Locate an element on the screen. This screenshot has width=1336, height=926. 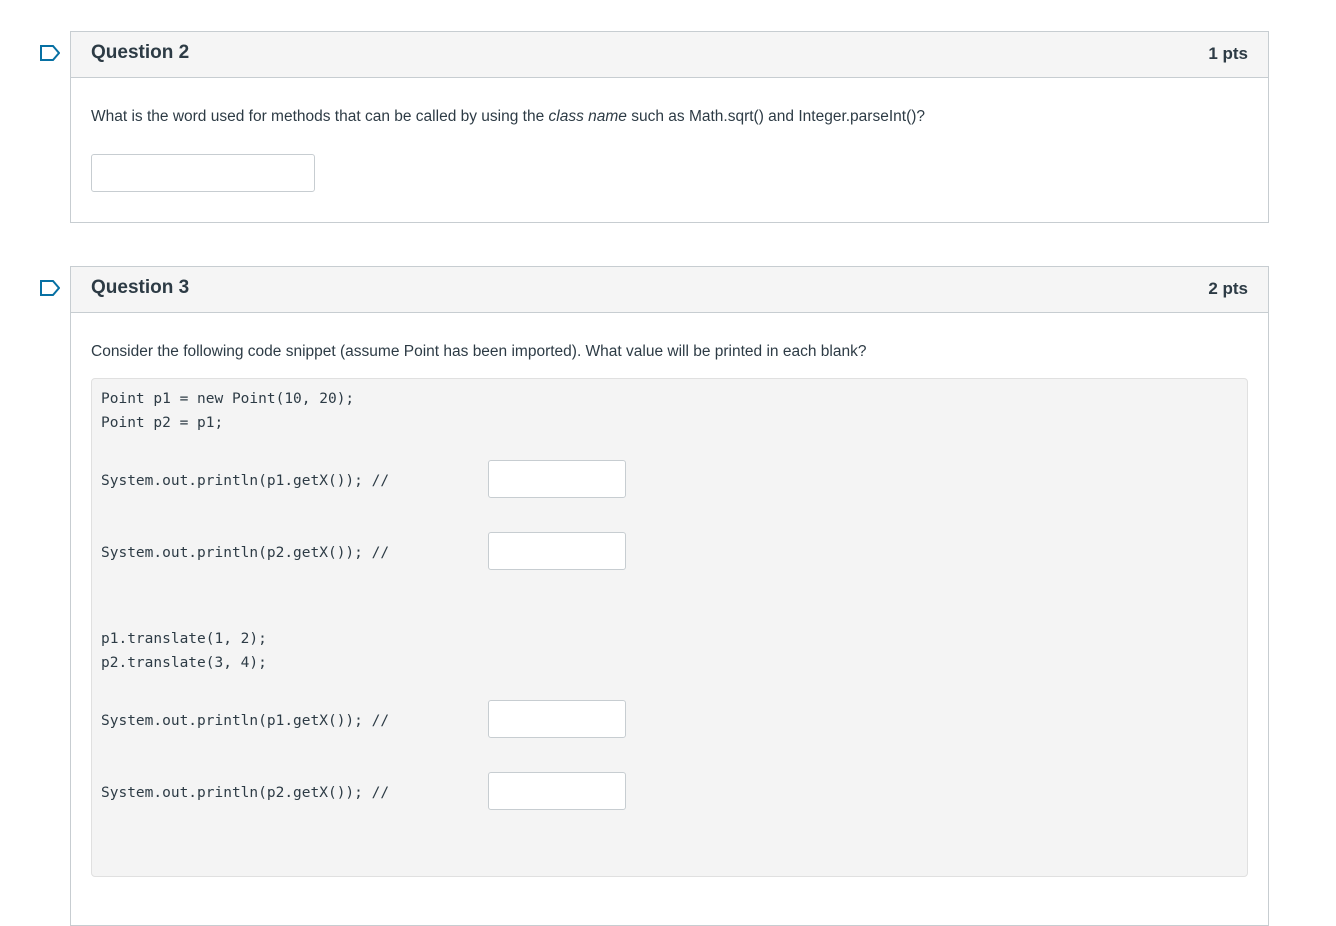
question-title: Question 3 is located at coordinates (140, 287).